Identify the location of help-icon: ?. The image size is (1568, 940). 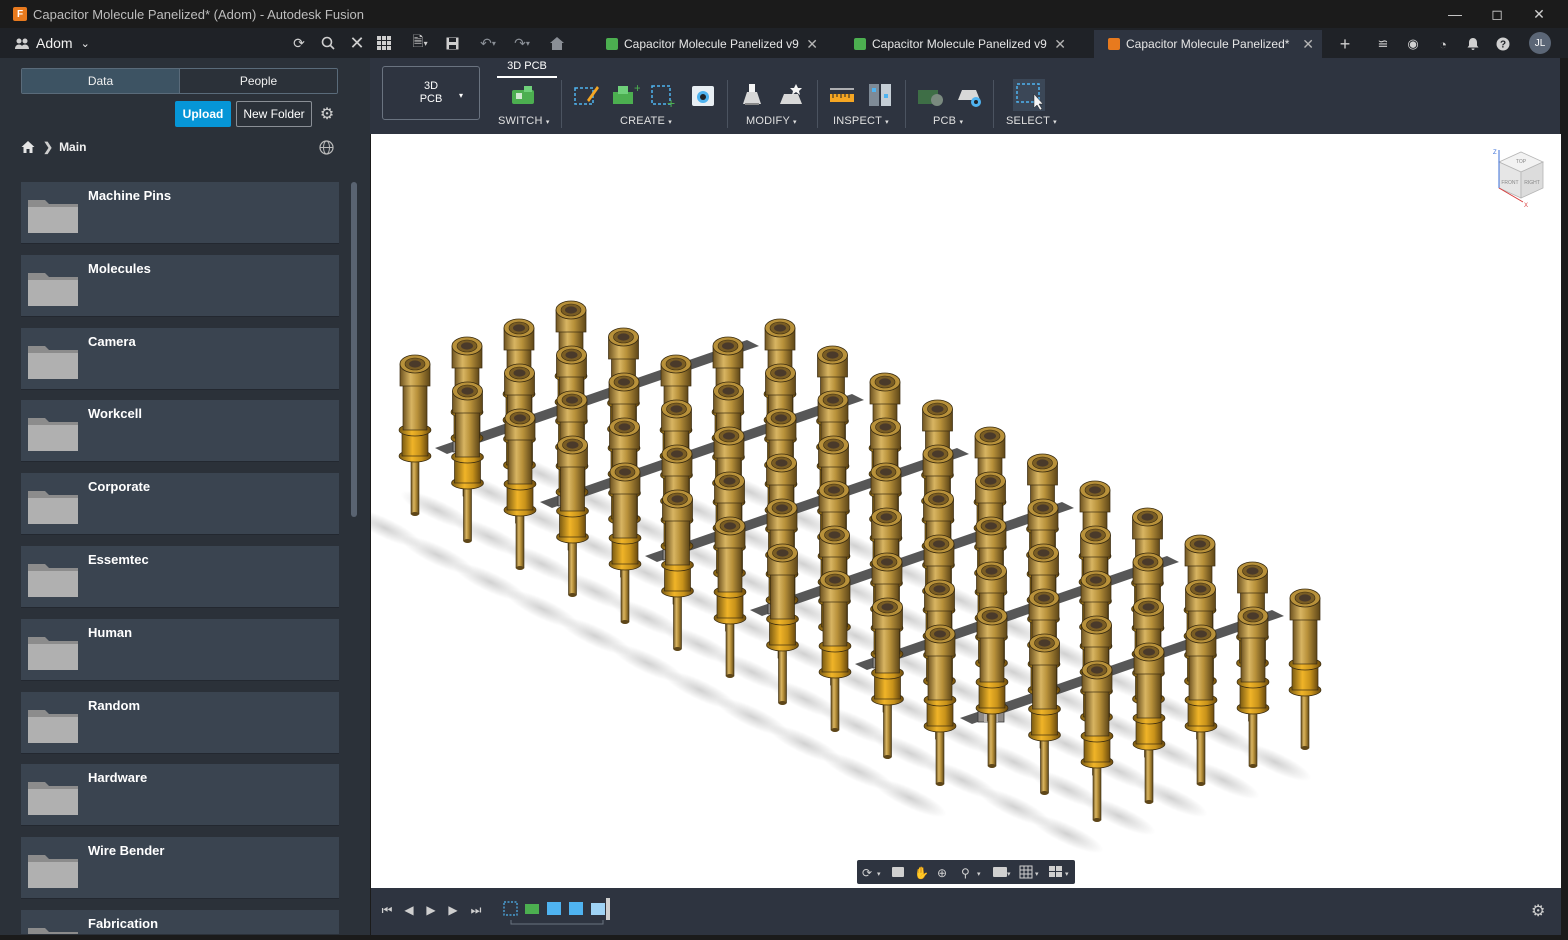
(1503, 44).